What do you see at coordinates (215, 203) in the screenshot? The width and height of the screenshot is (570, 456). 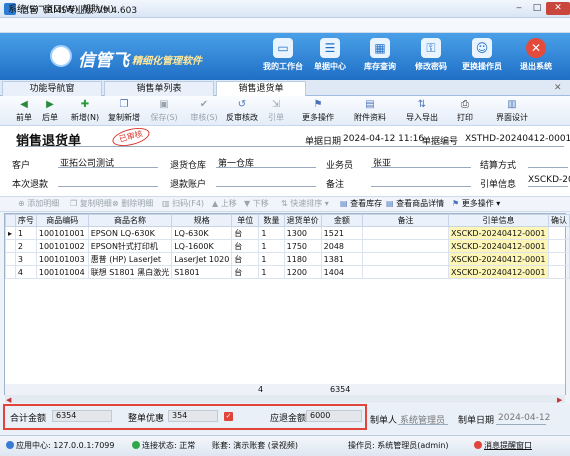 I see `arrow-up-icon: ▲` at bounding box center [215, 203].